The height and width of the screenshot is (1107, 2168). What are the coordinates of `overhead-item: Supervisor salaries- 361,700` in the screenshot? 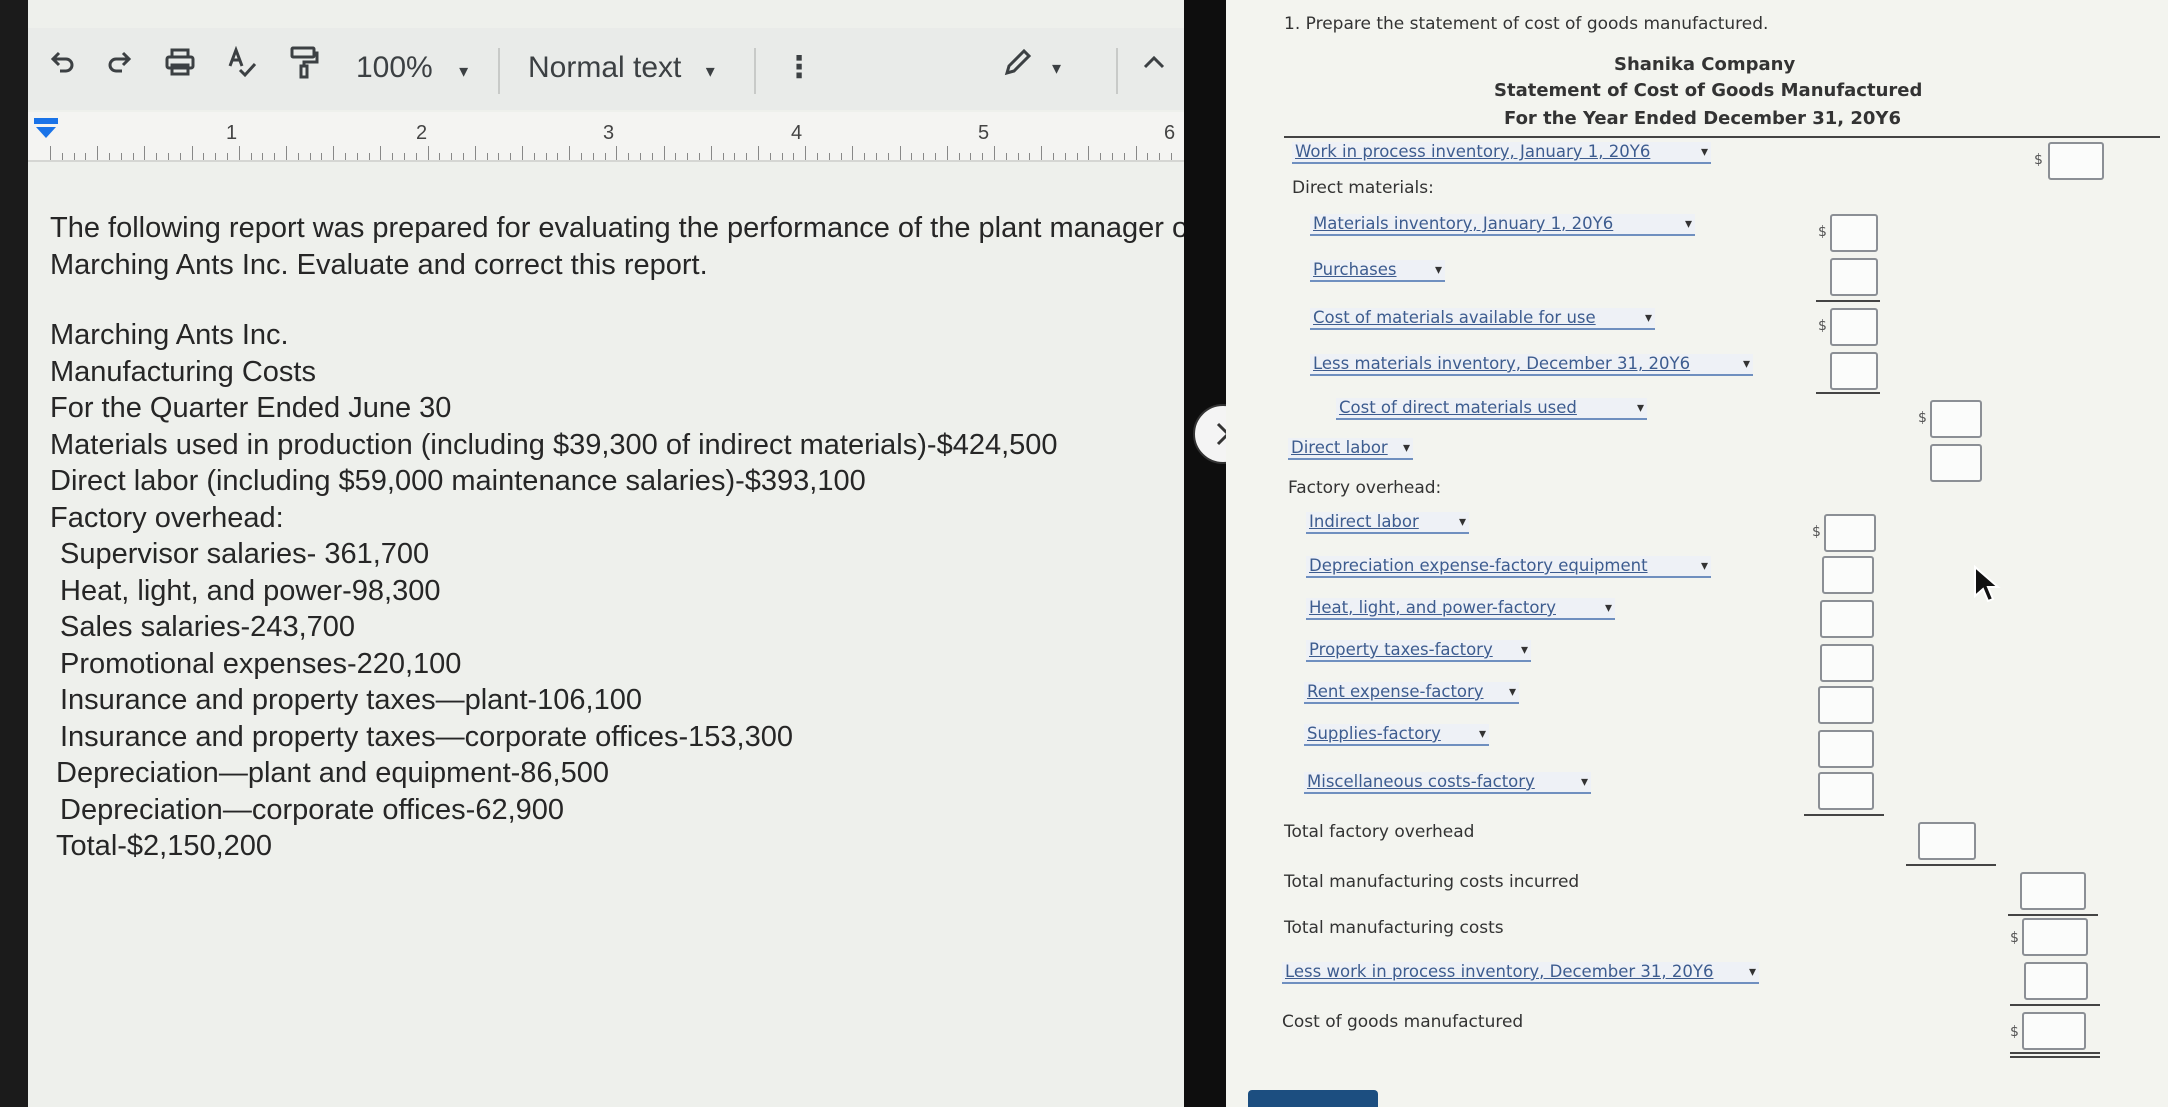 It's located at (245, 554).